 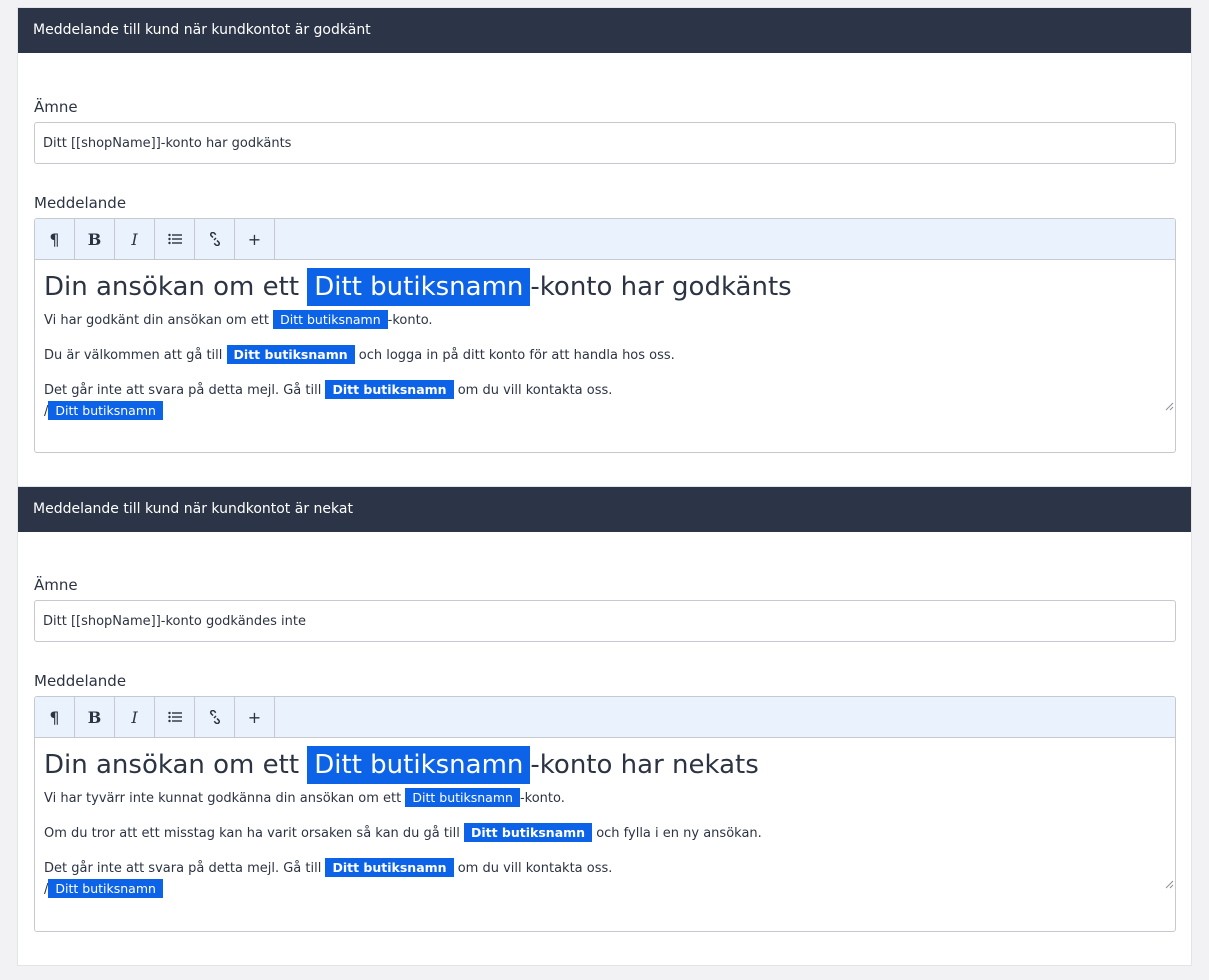 I want to click on paragraph-text-end: och fylla i en ny ansökan., so click(x=677, y=833).